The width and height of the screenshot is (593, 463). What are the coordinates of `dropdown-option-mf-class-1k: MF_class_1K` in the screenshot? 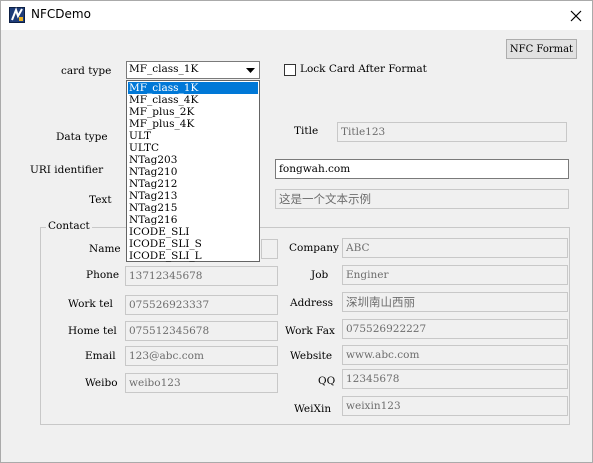 It's located at (193, 88).